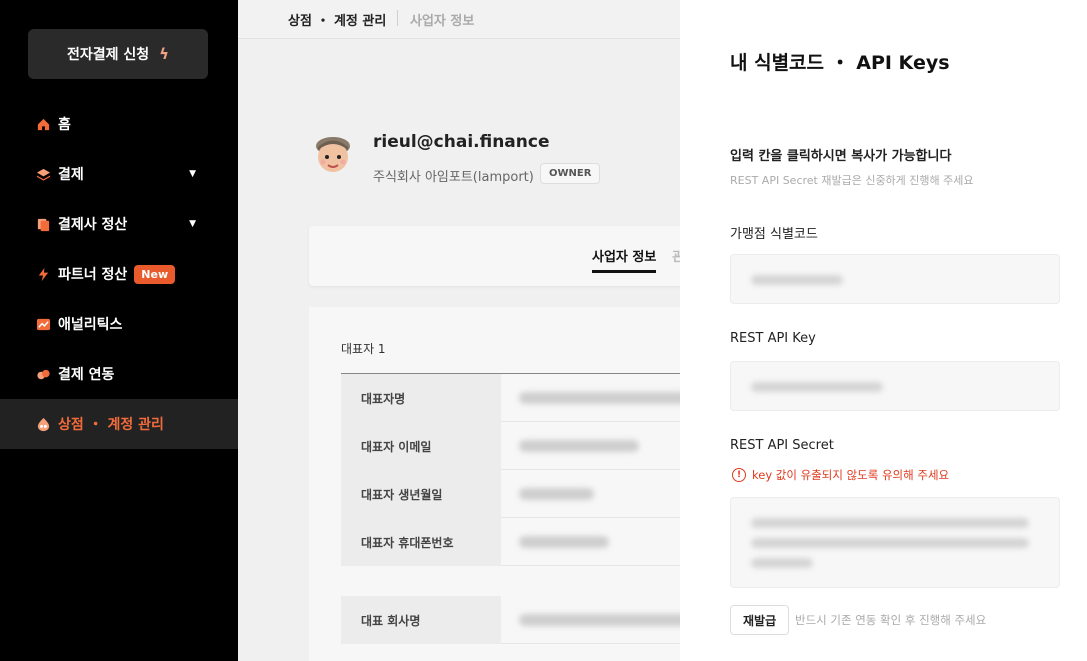 The image size is (1087, 661). Describe the element at coordinates (760, 620) in the screenshot. I see `reissue-button: 재발급` at that location.